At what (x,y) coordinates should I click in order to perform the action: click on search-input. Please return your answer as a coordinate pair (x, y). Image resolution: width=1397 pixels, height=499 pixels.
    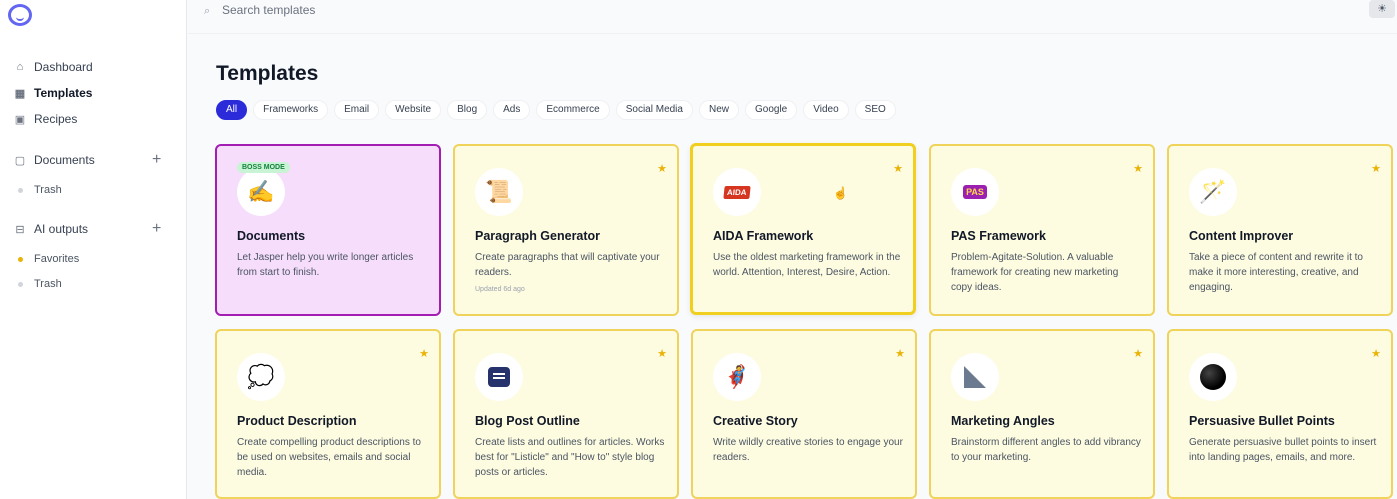
    Looking at the image, I should click on (422, 10).